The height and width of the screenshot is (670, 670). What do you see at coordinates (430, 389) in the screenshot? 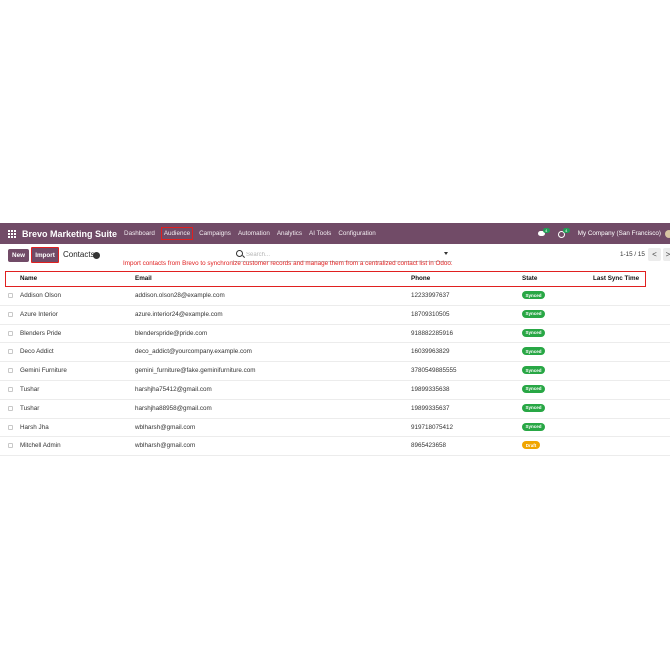
I see `contact-phone: 19899335638` at bounding box center [430, 389].